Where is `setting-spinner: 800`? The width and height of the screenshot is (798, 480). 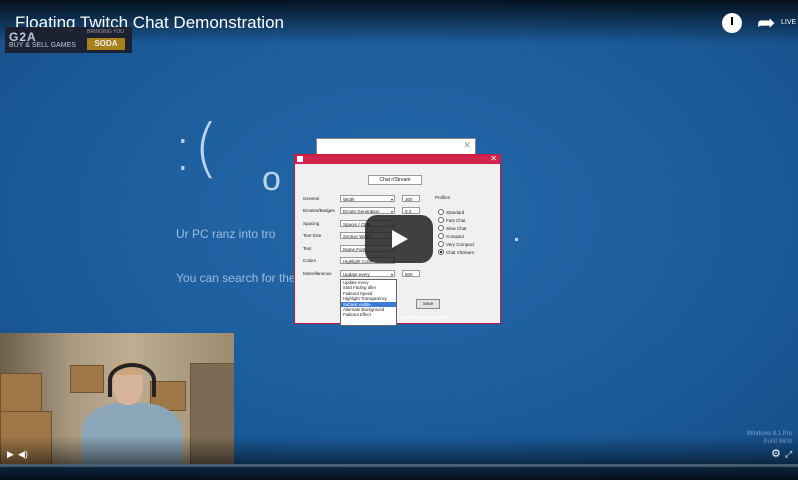 setting-spinner: 800 is located at coordinates (411, 273).